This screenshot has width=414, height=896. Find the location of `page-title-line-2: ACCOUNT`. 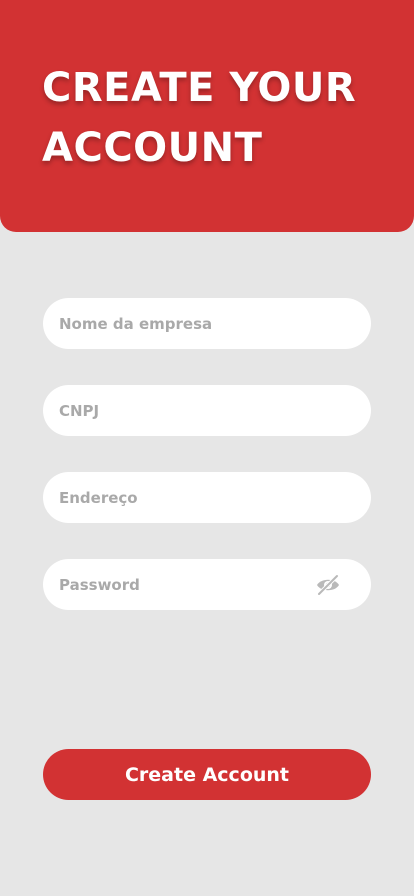

page-title-line-2: ACCOUNT is located at coordinates (152, 148).